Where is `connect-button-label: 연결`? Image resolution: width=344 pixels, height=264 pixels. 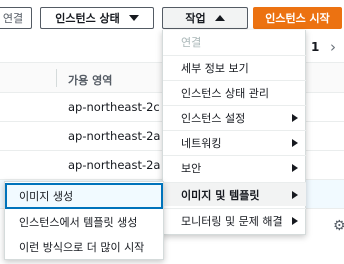
connect-button-label: 연결 is located at coordinates (13, 18).